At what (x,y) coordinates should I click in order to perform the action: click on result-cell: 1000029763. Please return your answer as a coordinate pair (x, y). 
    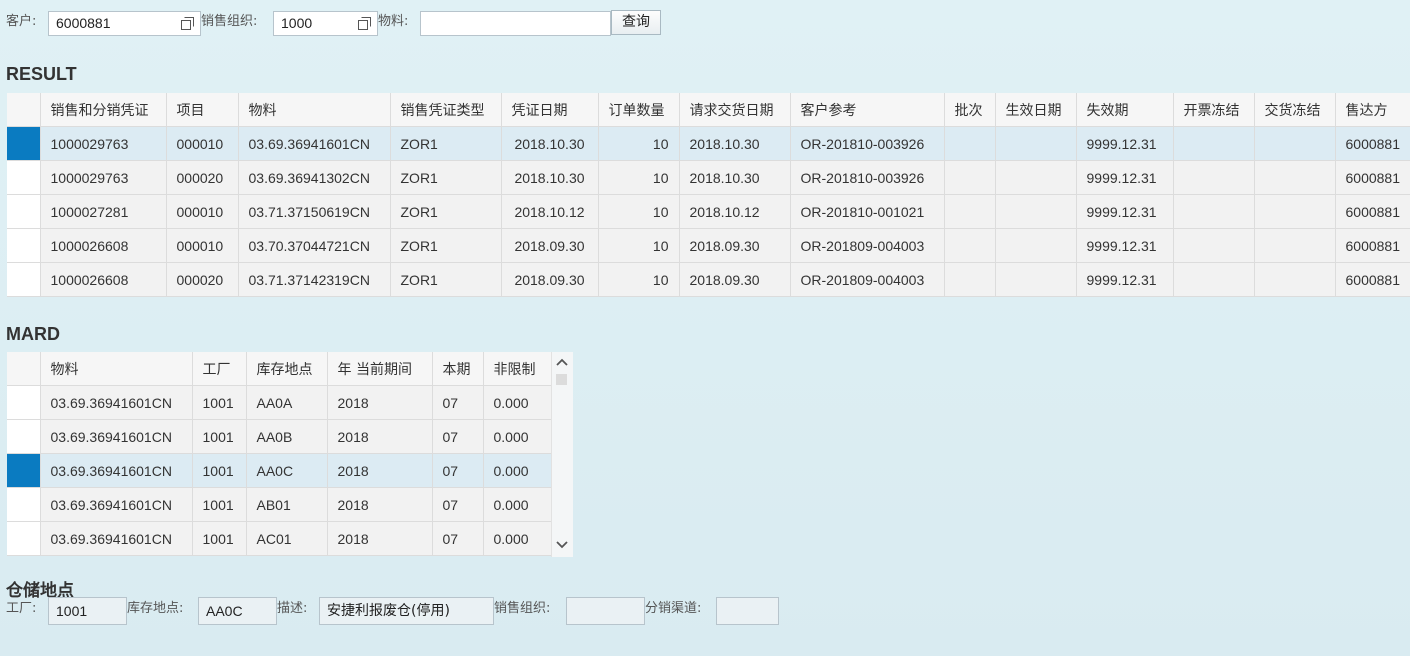
    Looking at the image, I should click on (103, 143).